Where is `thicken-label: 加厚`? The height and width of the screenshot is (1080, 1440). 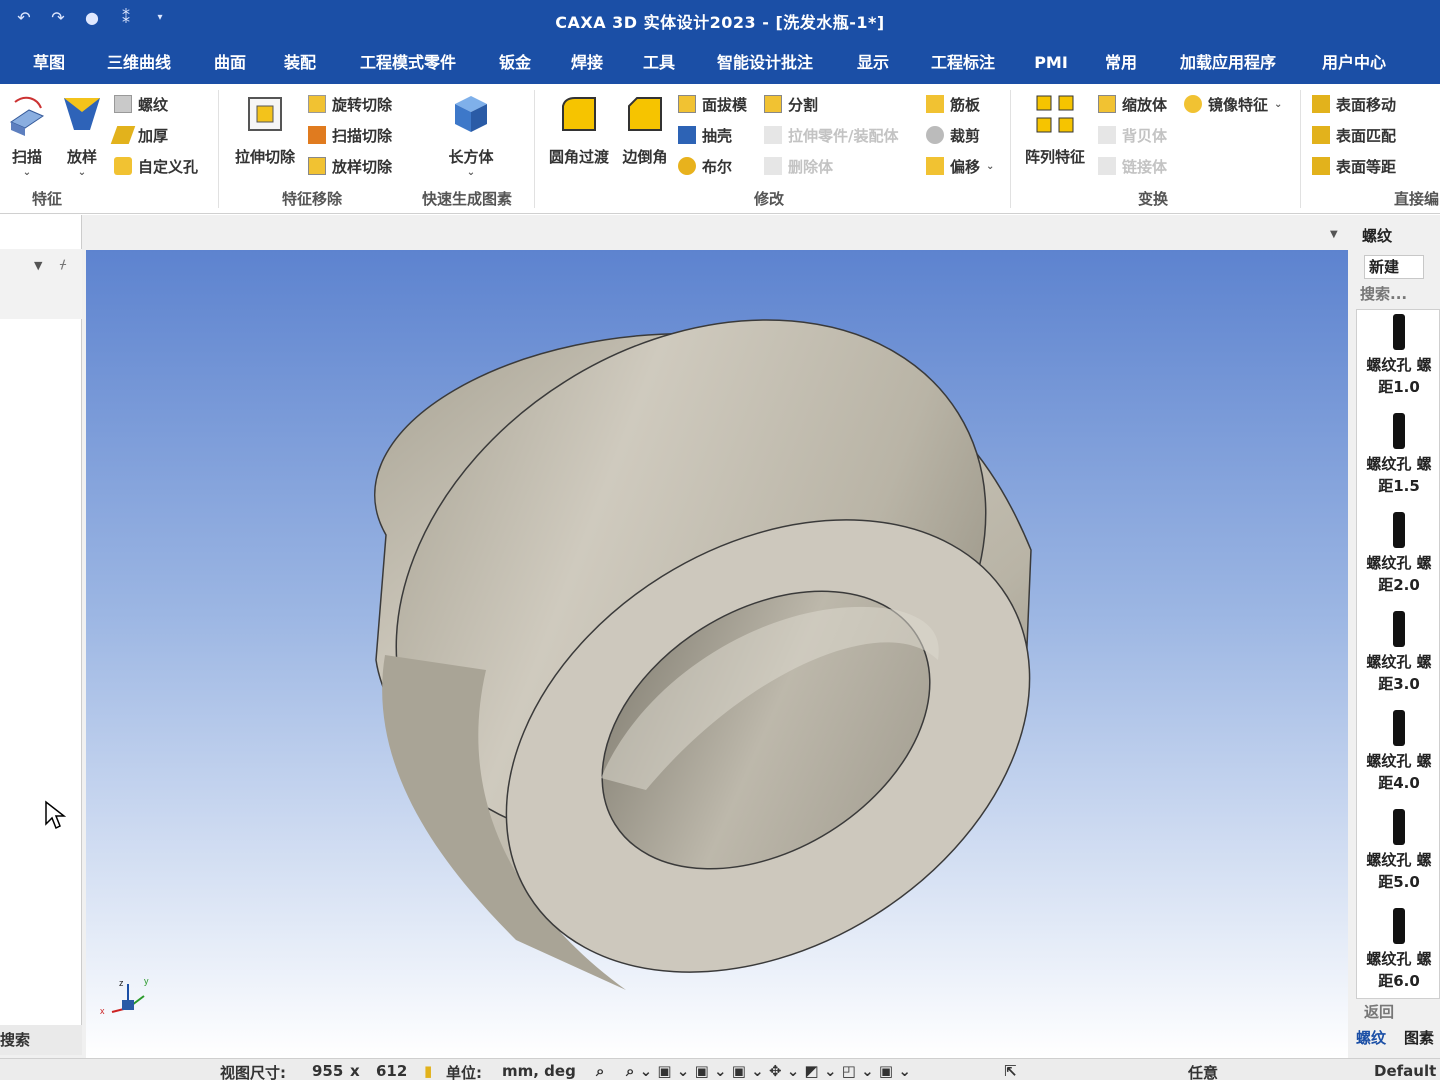
thicken-label: 加厚 is located at coordinates (153, 135).